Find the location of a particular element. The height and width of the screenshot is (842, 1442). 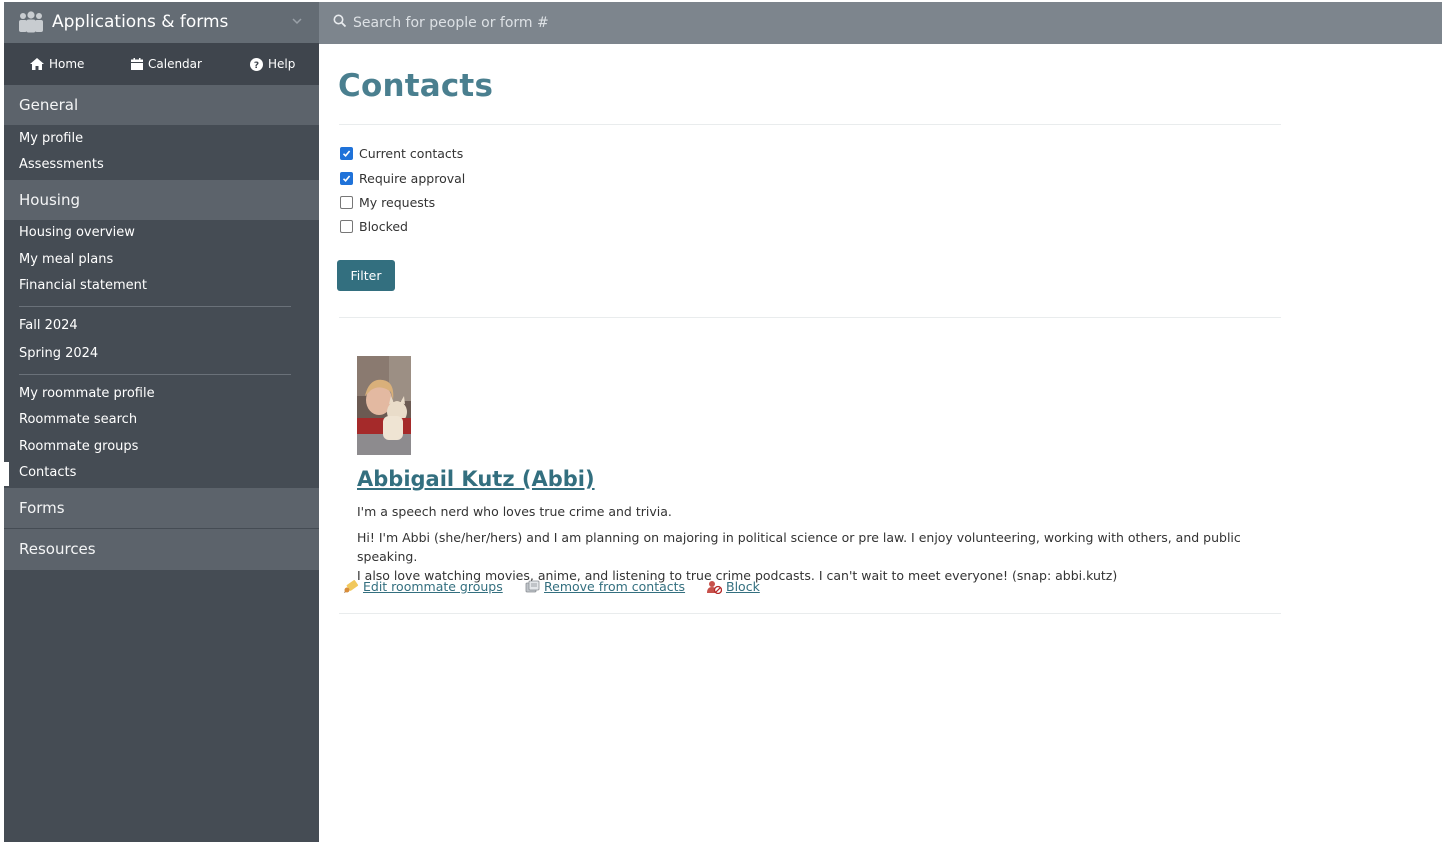

window-top-edge is located at coordinates (721, 1).